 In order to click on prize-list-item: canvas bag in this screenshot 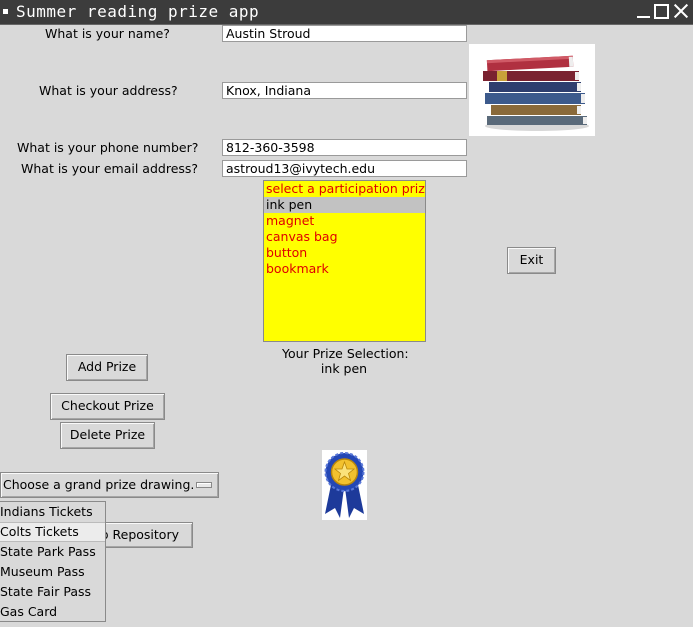, I will do `click(344, 237)`.